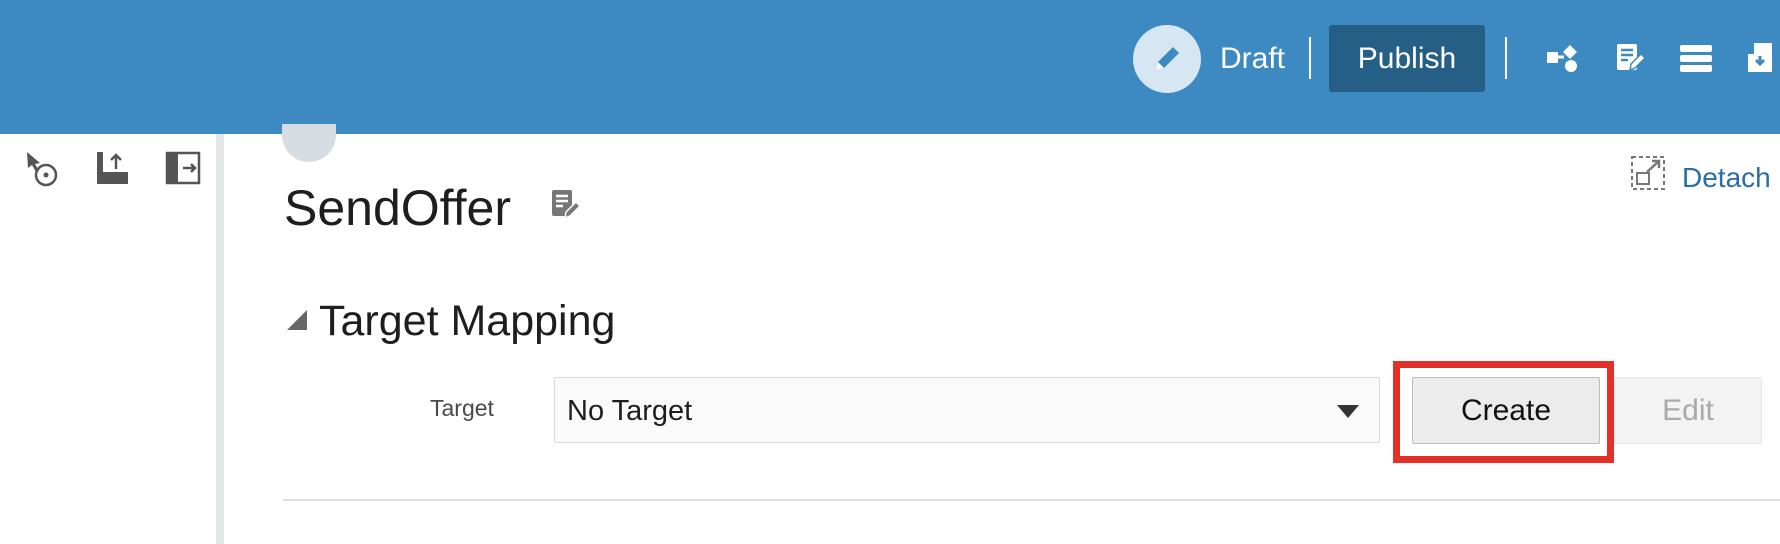 The image size is (1780, 544). What do you see at coordinates (112, 169) in the screenshot?
I see `dock-up-icon` at bounding box center [112, 169].